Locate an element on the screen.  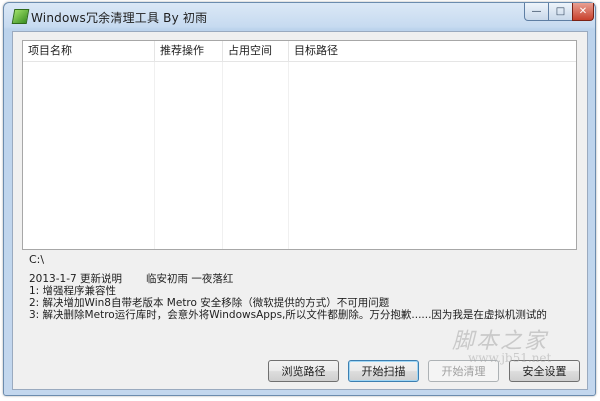
start-scan-button: 开始扫描 is located at coordinates (383, 371).